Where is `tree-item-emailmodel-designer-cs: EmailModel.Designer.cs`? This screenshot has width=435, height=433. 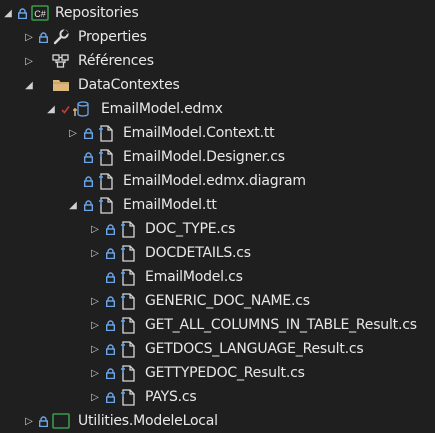
tree-item-emailmodel-designer-cs: EmailModel.Designer.cs is located at coordinates (217, 157).